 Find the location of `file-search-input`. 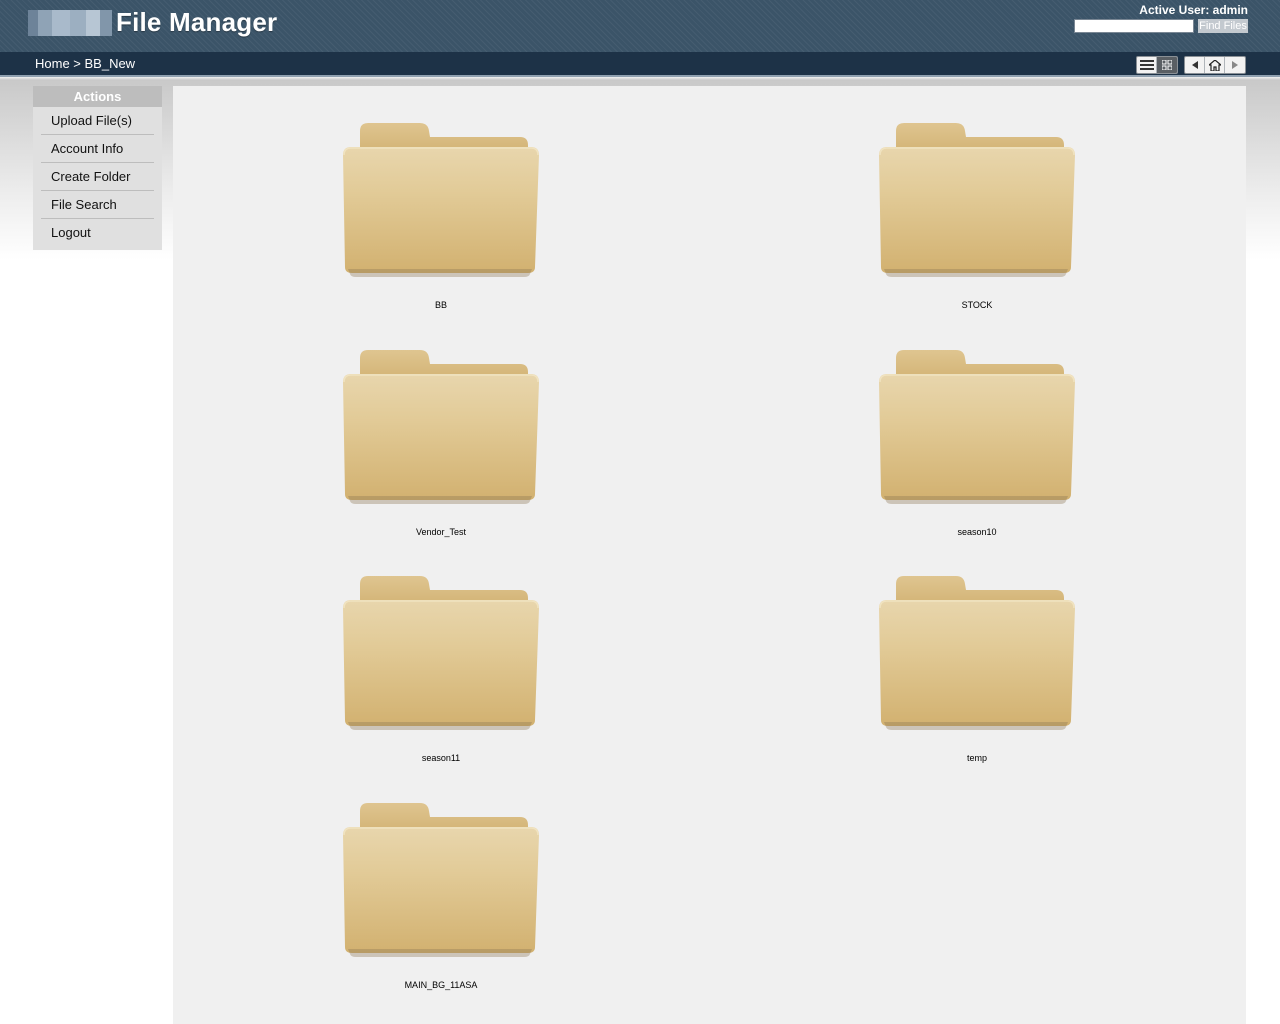

file-search-input is located at coordinates (1134, 26).